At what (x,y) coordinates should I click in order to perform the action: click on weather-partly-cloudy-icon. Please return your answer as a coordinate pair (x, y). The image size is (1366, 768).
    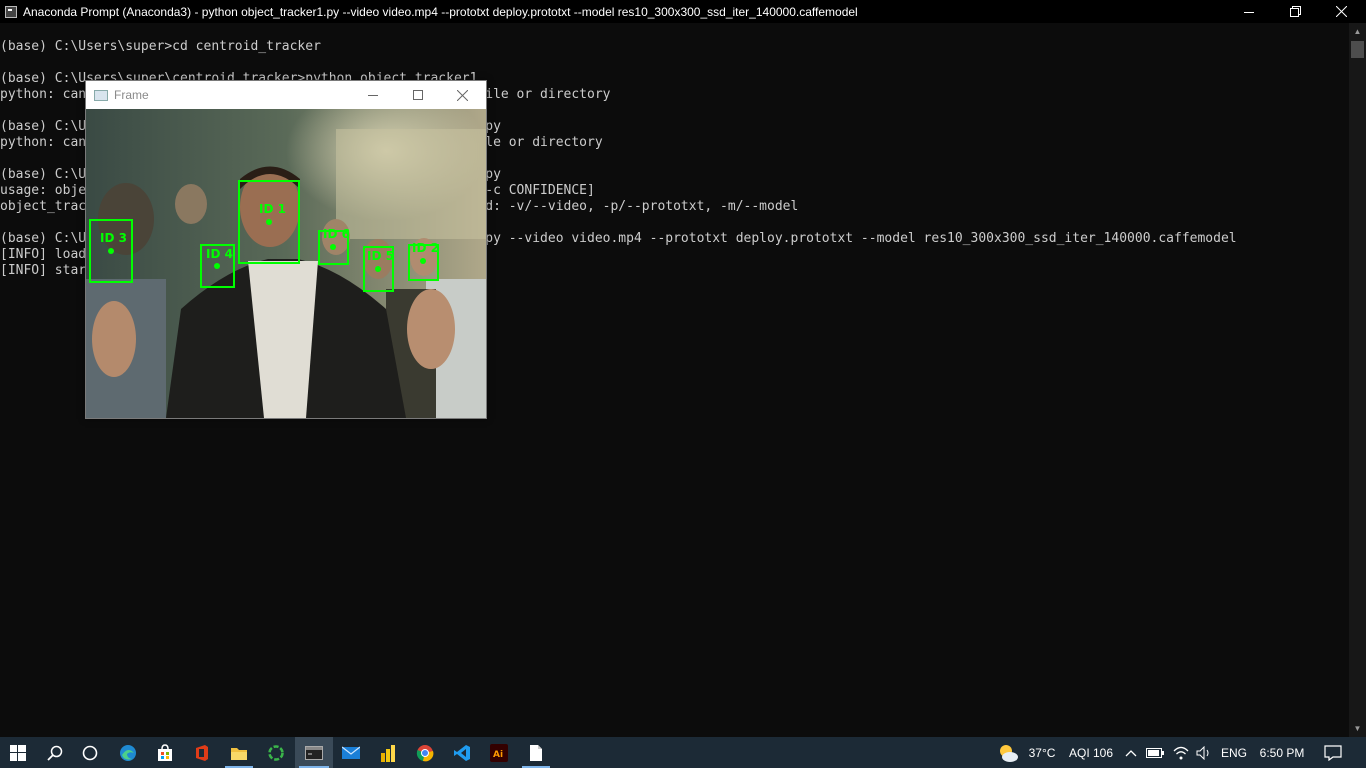
    Looking at the image, I should click on (1009, 753).